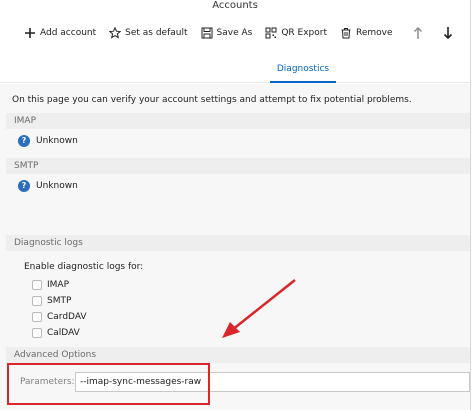  I want to click on log-option-carddav: CardDAV, so click(59, 316).